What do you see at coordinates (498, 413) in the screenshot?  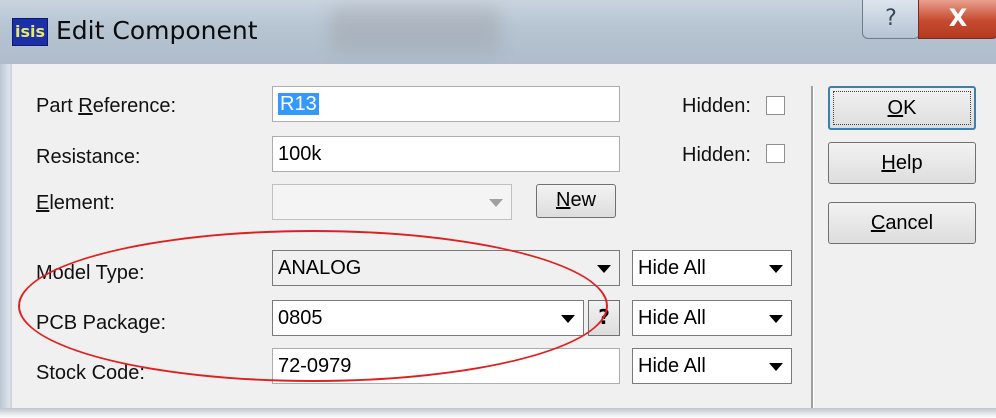 I see `window-shadow-bottom` at bounding box center [498, 413].